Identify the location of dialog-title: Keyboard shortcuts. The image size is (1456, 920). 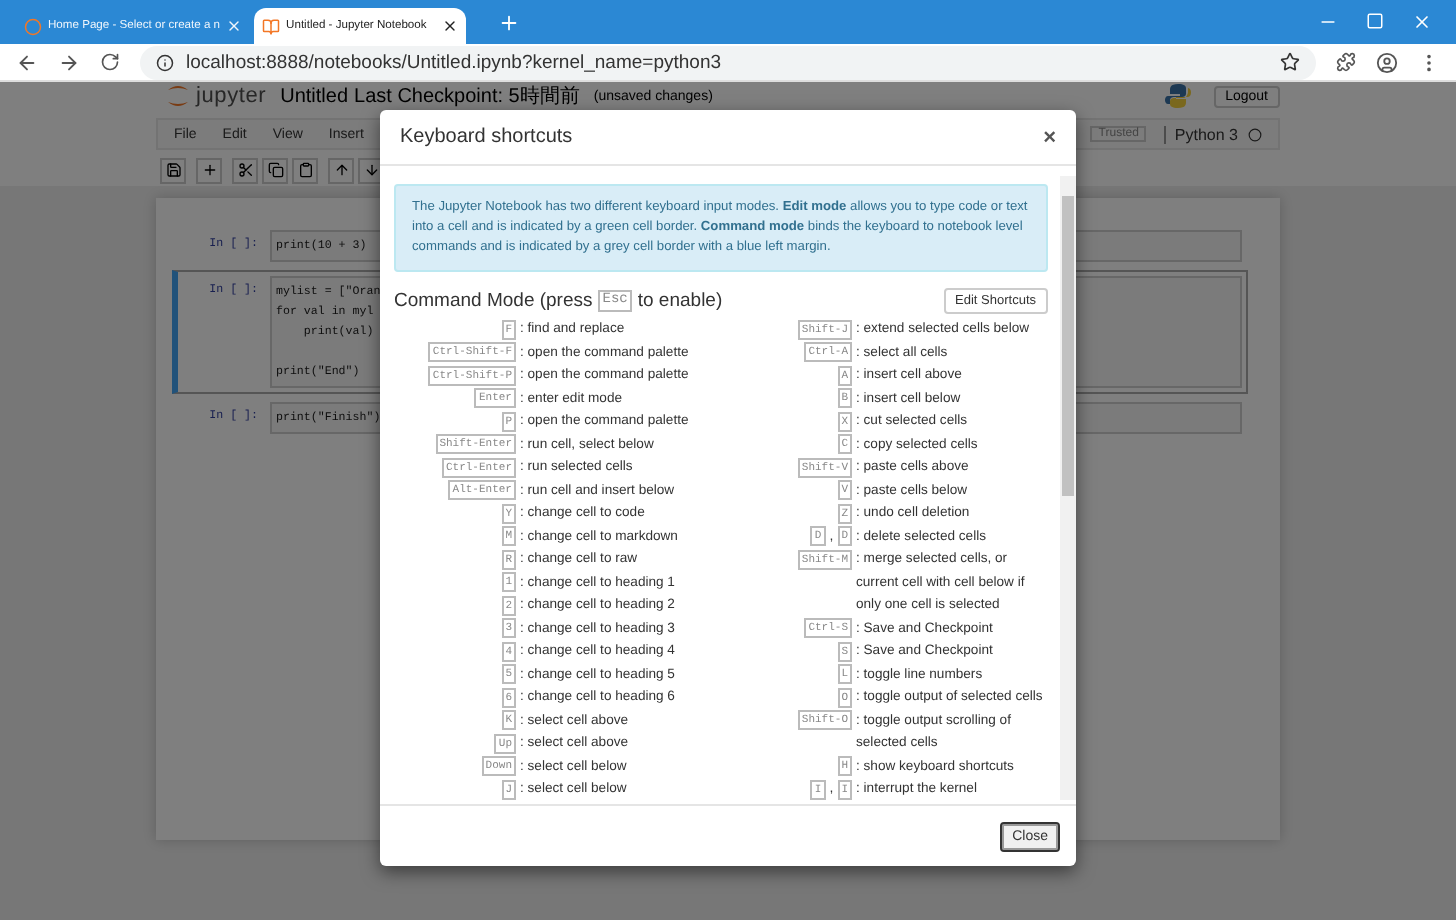
(486, 137).